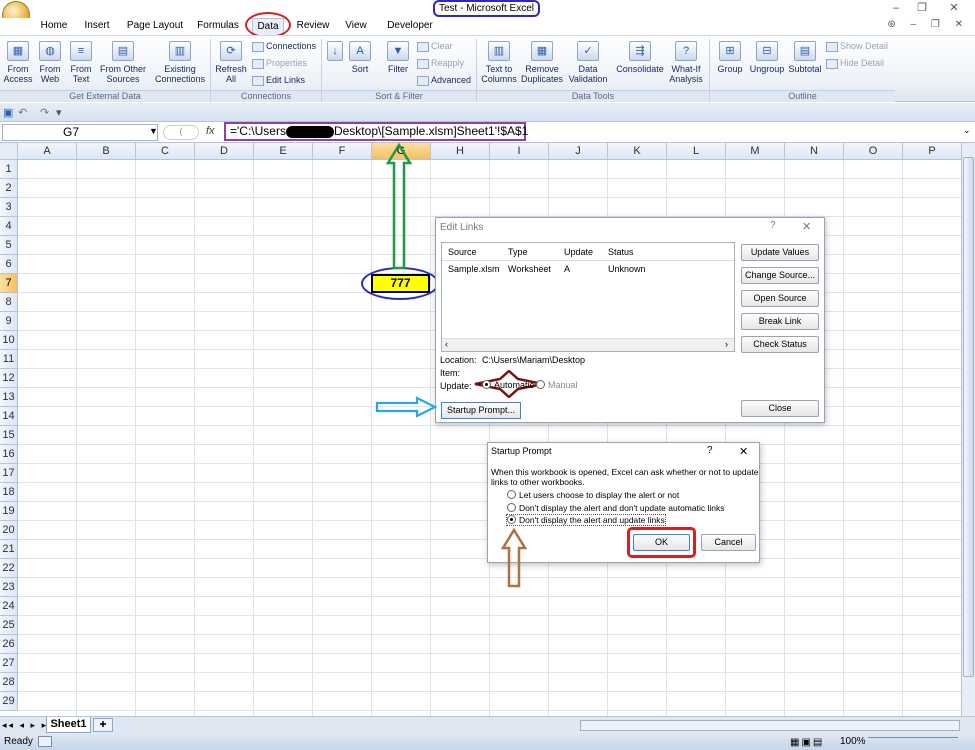 The height and width of the screenshot is (750, 975). I want to click on list-horizontal-scrollbar: ‹ ›, so click(588, 344).